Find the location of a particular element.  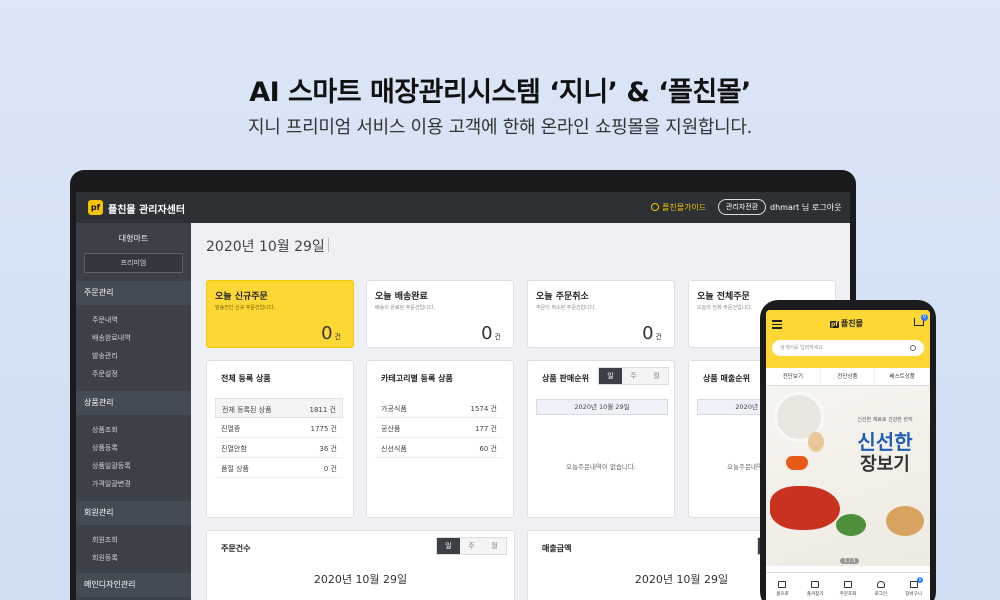

banner-pager: 1 / 3 is located at coordinates (850, 561).